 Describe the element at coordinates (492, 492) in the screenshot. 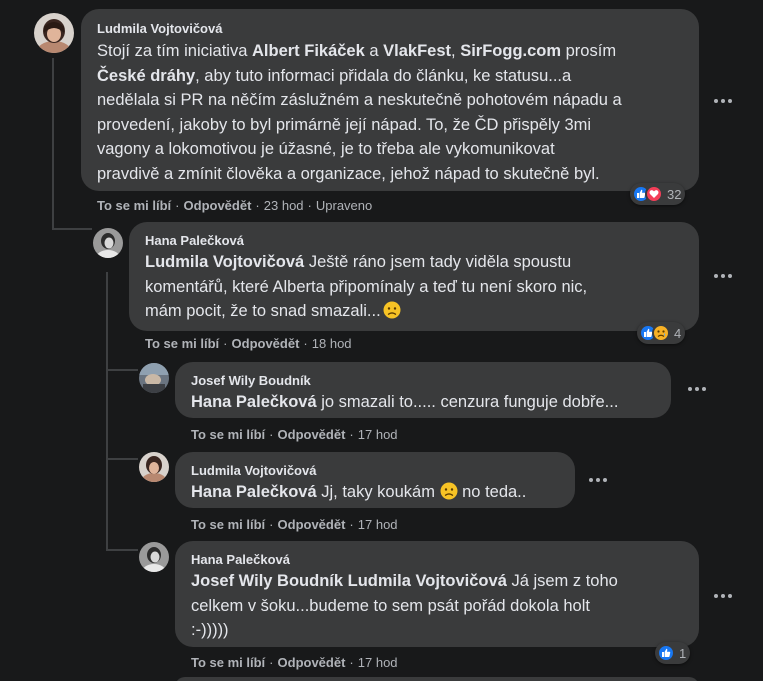

I see `comment-text-segment: no teda..` at that location.